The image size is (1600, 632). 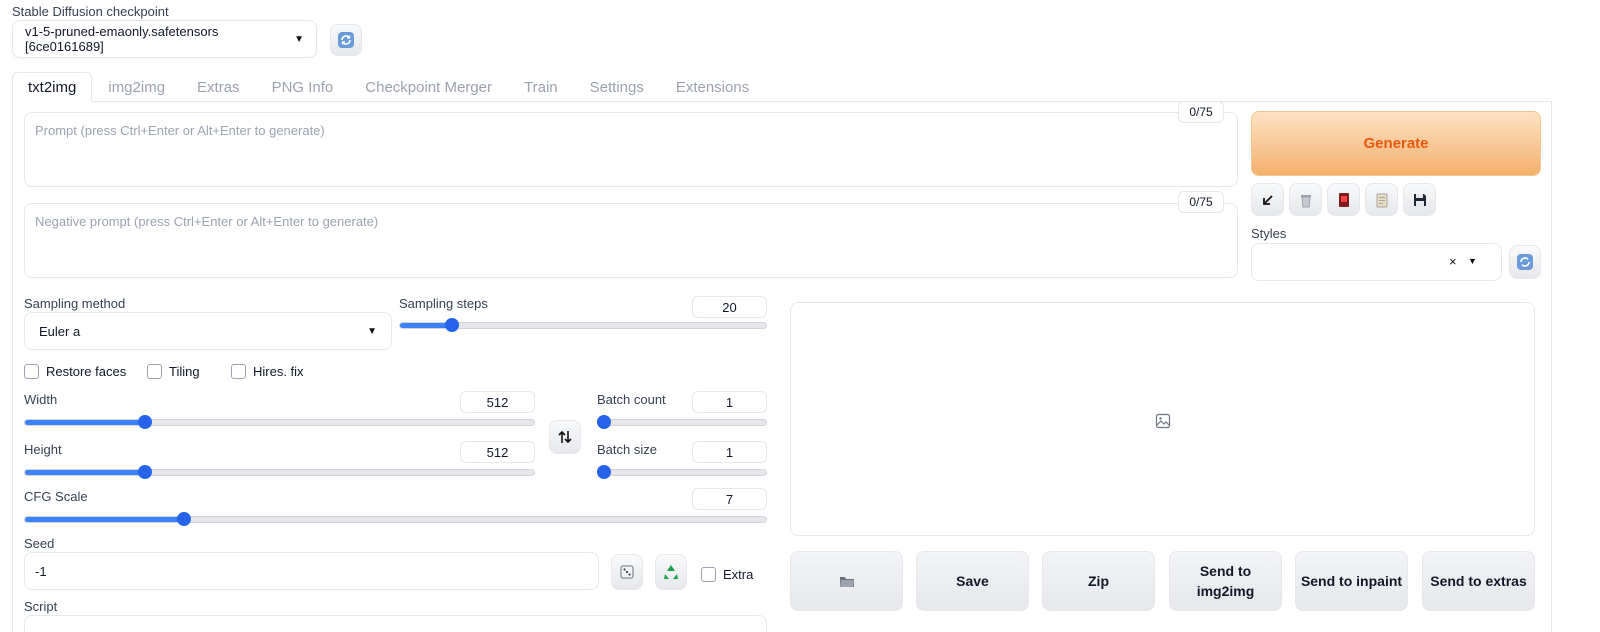 I want to click on tab-txt2img: txt2img, so click(x=52, y=87).